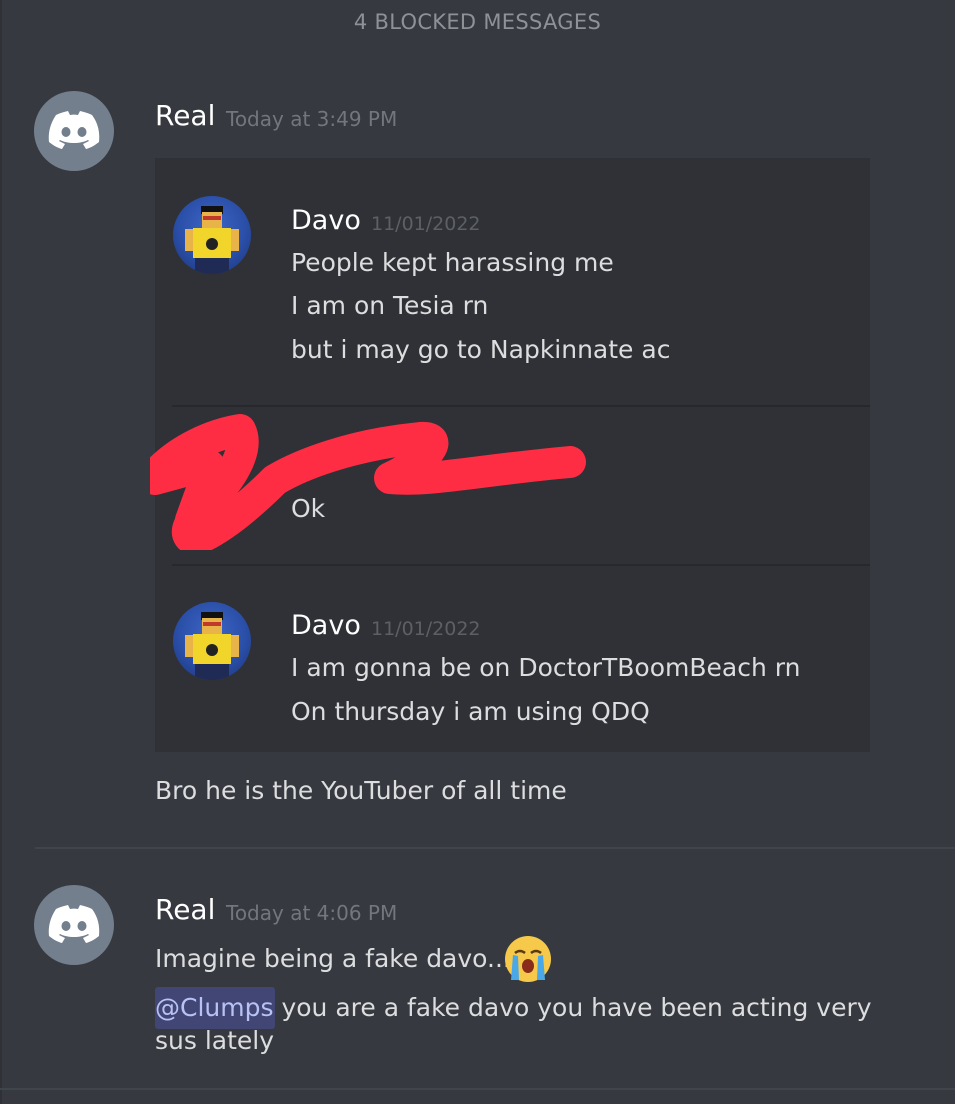  I want to click on red-scribble-redaction, so click(368, 482).